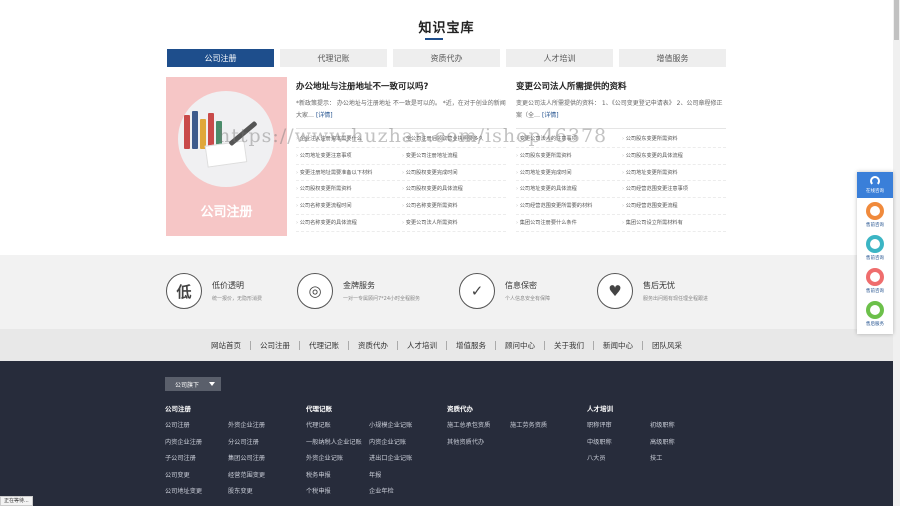  I want to click on footer-link: 一般纳税人企业记账, so click(337, 446).